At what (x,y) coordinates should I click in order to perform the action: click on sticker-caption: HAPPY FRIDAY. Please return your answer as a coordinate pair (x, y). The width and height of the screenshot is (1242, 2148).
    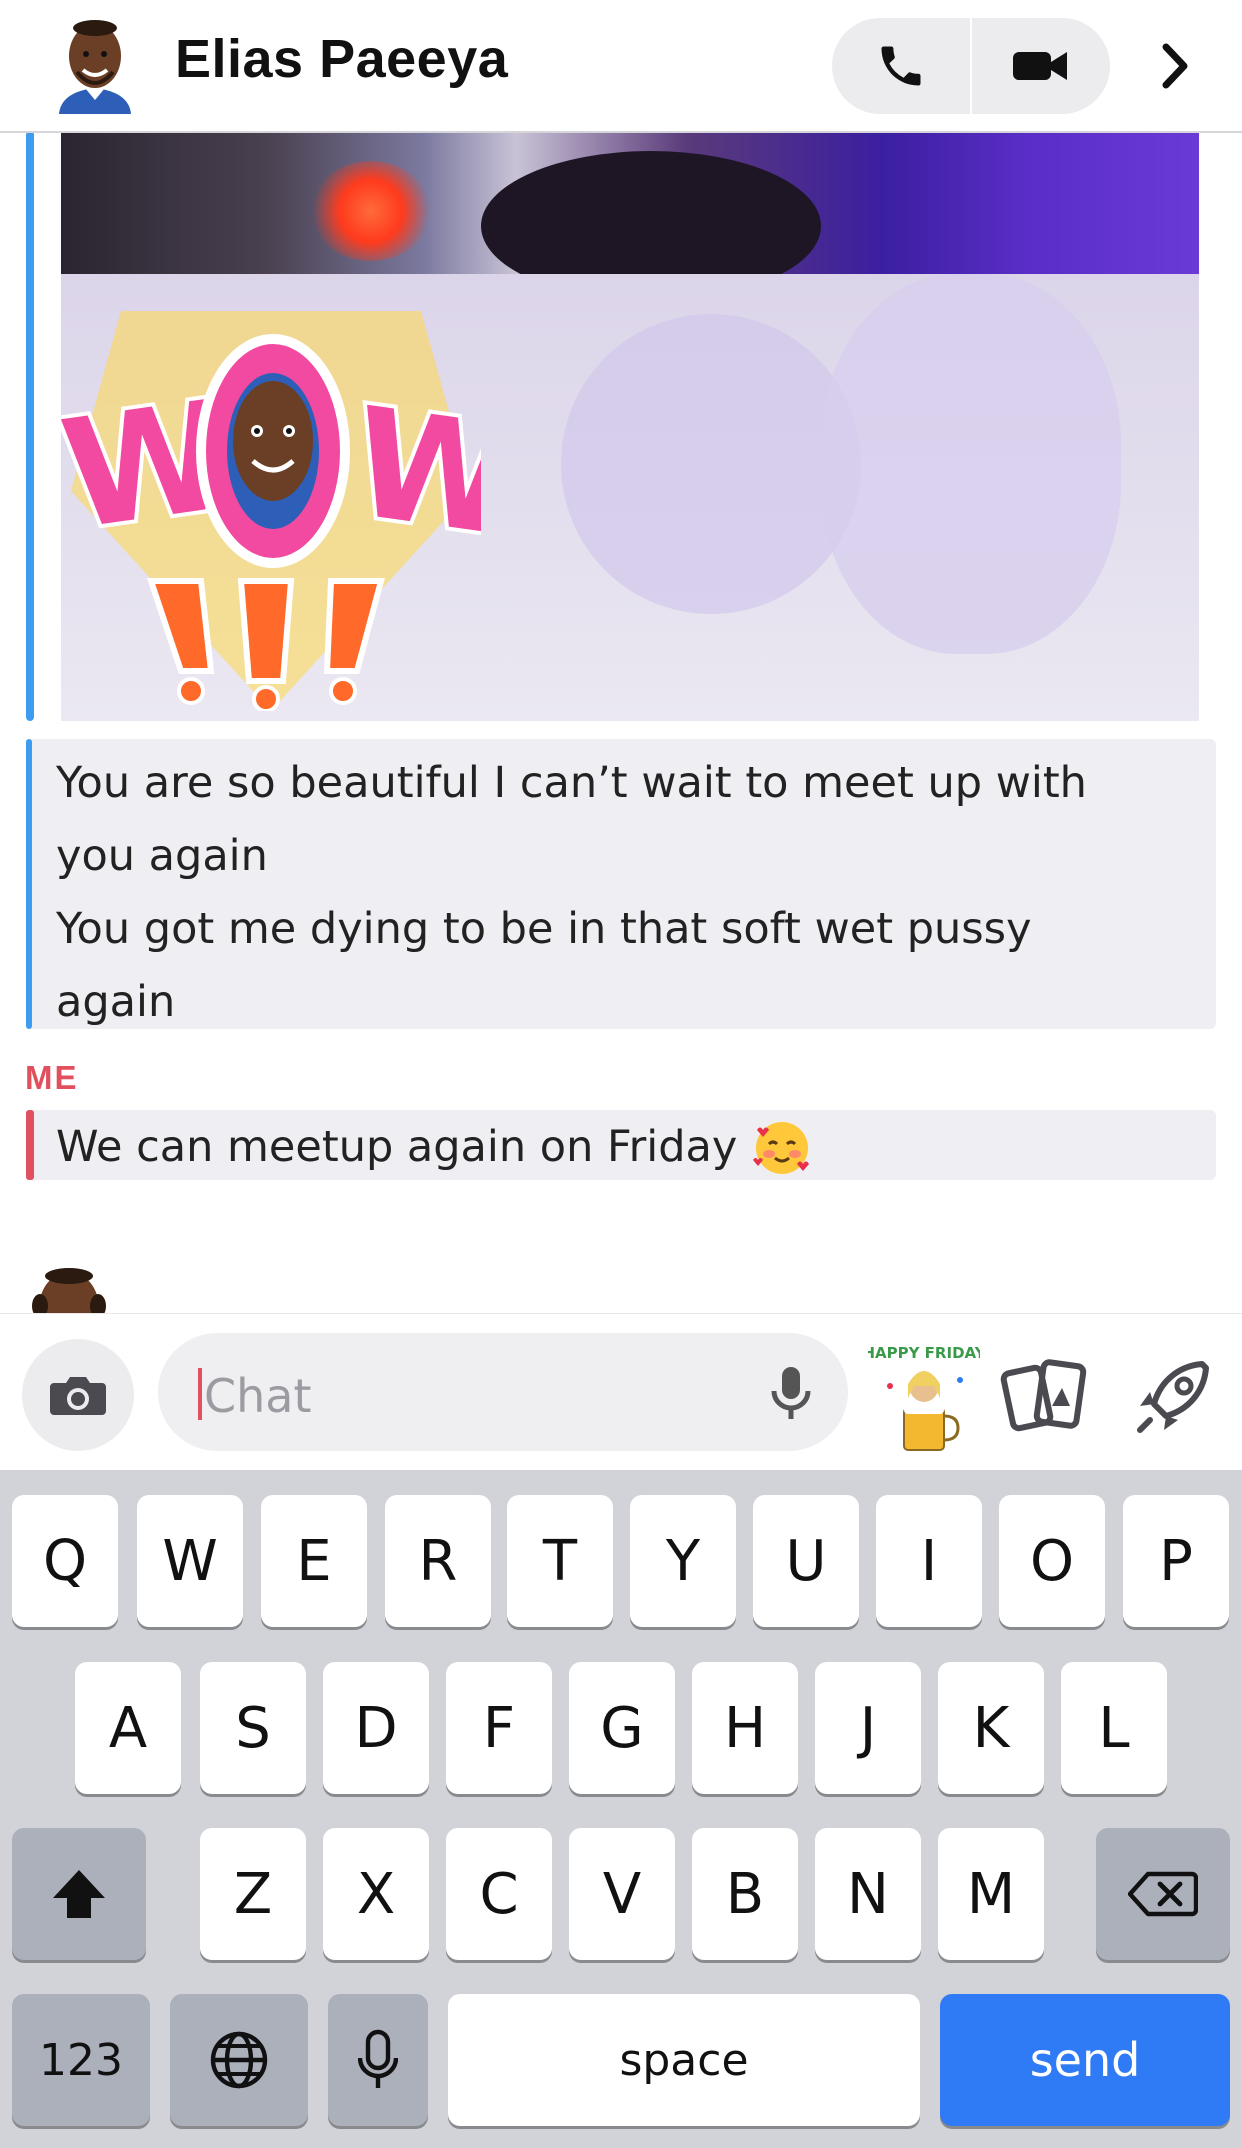
    Looking at the image, I should click on (924, 1353).